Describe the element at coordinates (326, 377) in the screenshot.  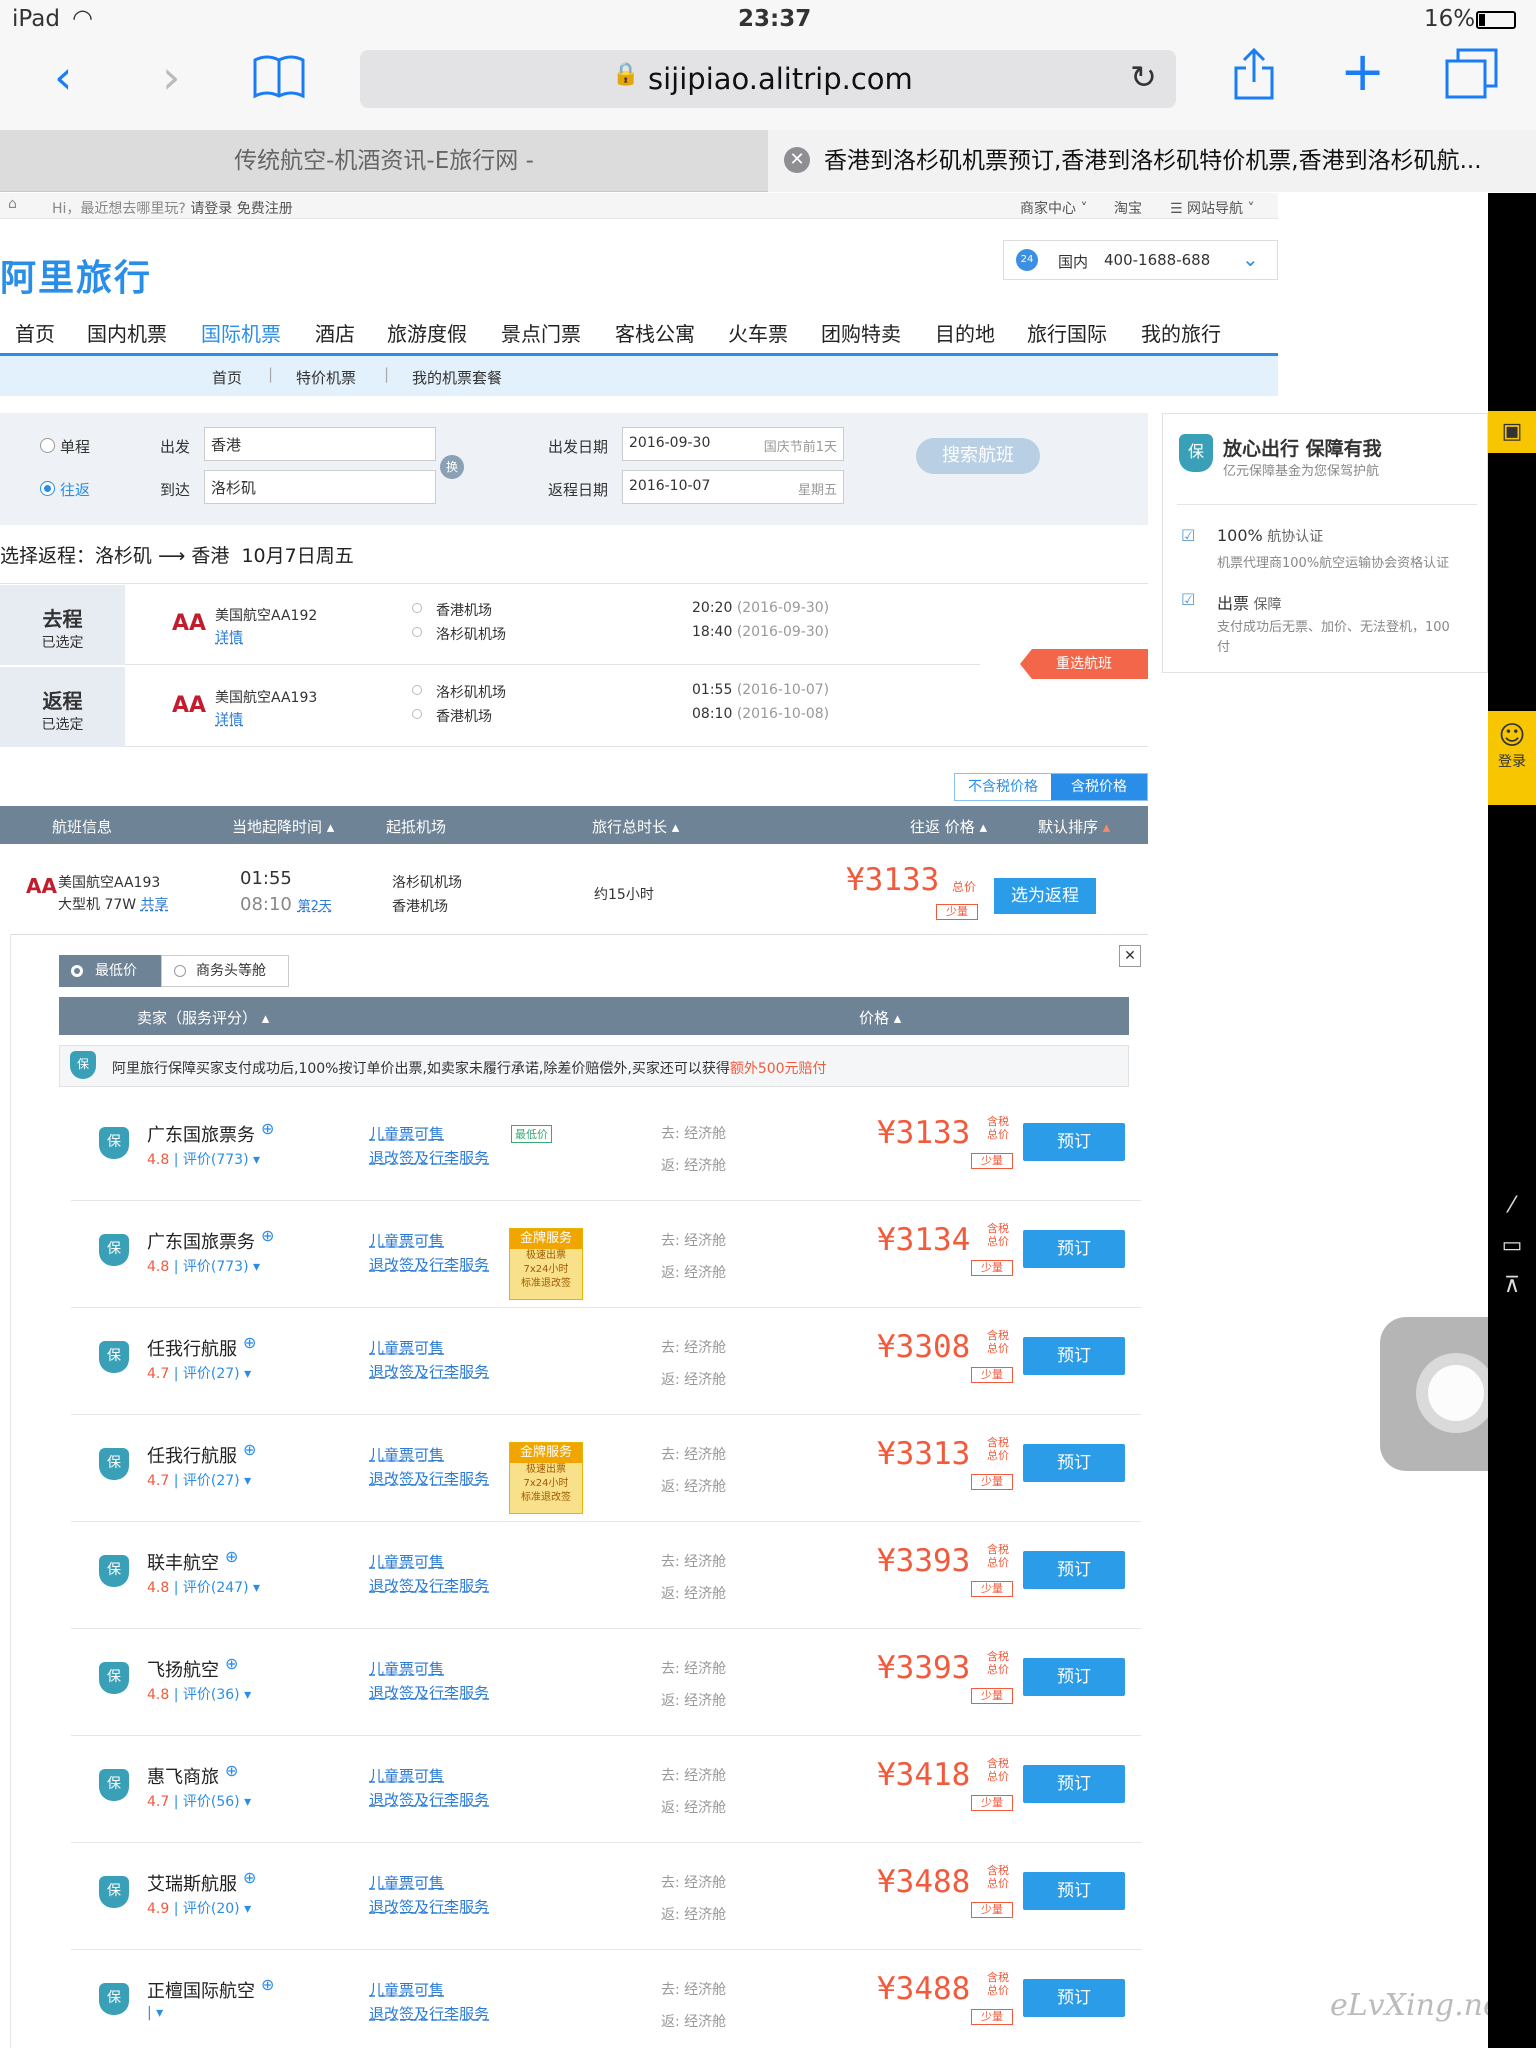
I see `subnav-special: 特价机票` at that location.